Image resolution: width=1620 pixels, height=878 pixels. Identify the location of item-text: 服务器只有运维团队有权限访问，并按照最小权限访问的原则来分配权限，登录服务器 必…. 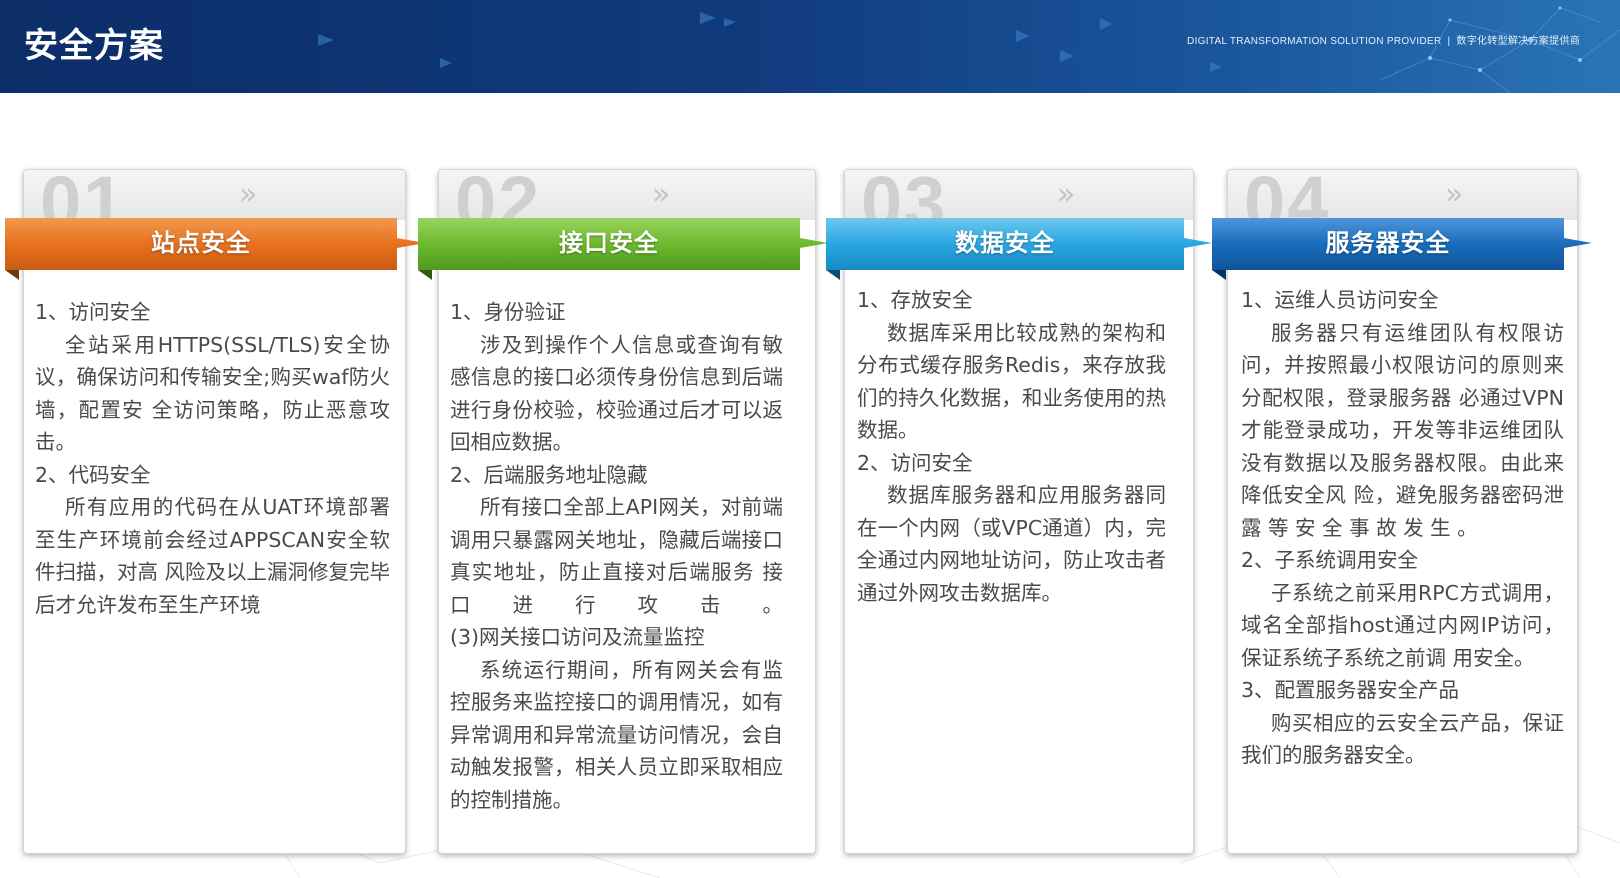
(1402, 430).